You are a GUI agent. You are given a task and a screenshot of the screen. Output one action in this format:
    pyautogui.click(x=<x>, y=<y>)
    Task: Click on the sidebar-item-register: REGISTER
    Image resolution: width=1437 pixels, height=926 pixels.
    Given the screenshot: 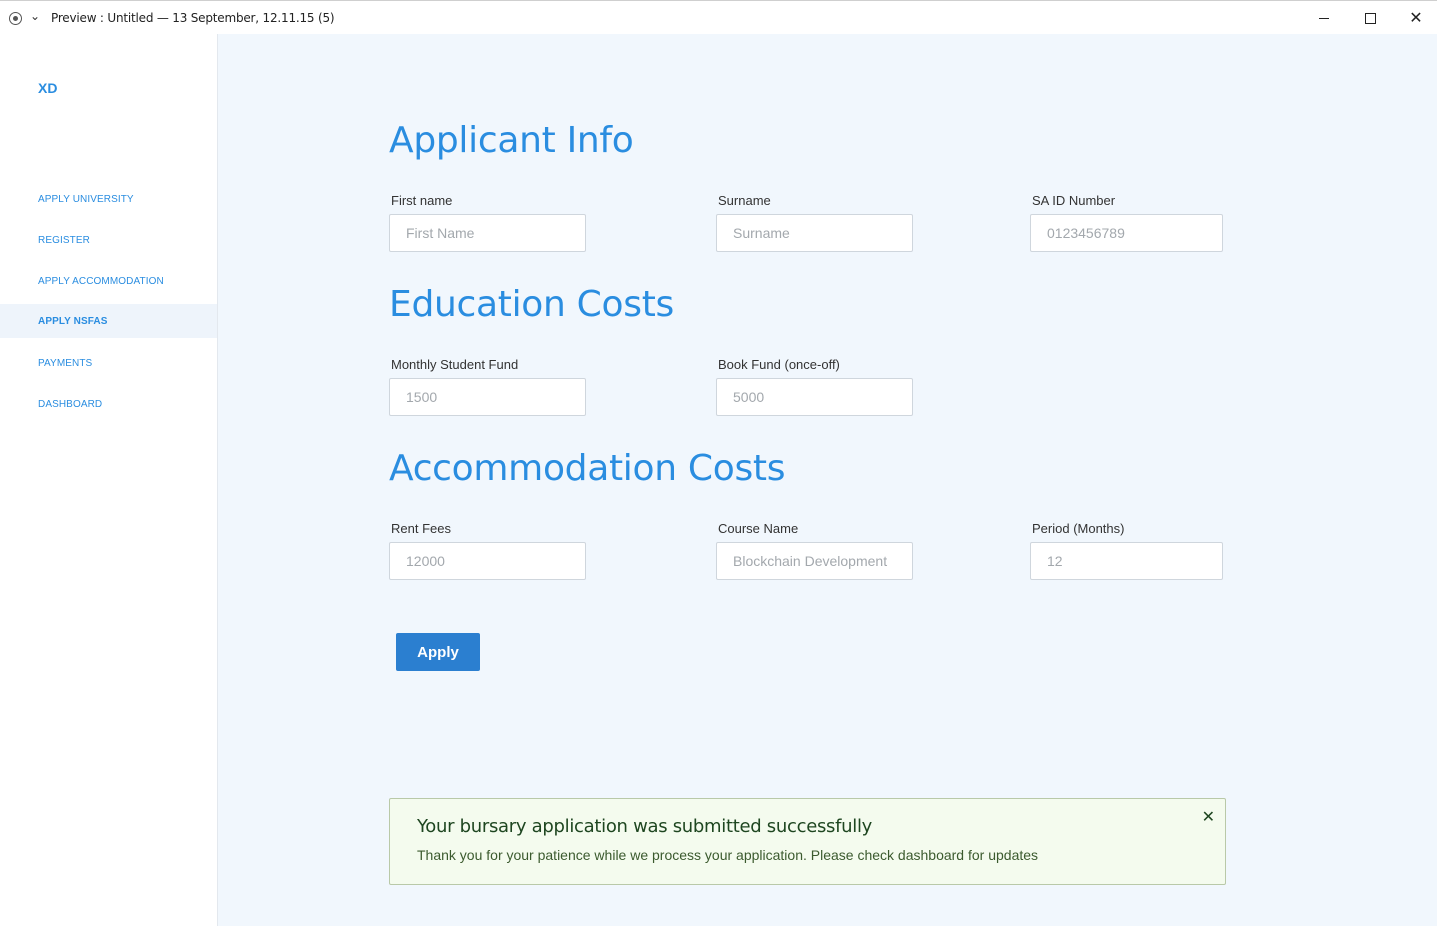 What is the action you would take?
    pyautogui.click(x=108, y=240)
    